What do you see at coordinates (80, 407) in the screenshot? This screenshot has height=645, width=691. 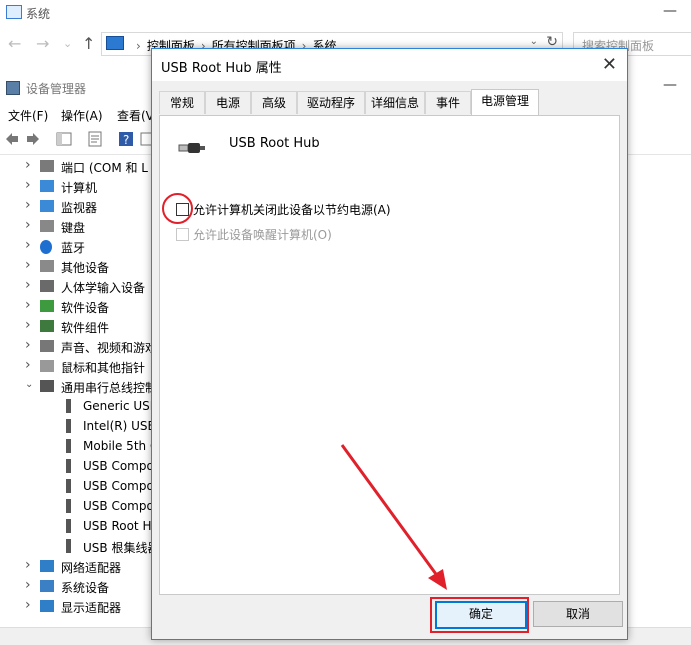 I see `tree-child-item: Generic USB` at bounding box center [80, 407].